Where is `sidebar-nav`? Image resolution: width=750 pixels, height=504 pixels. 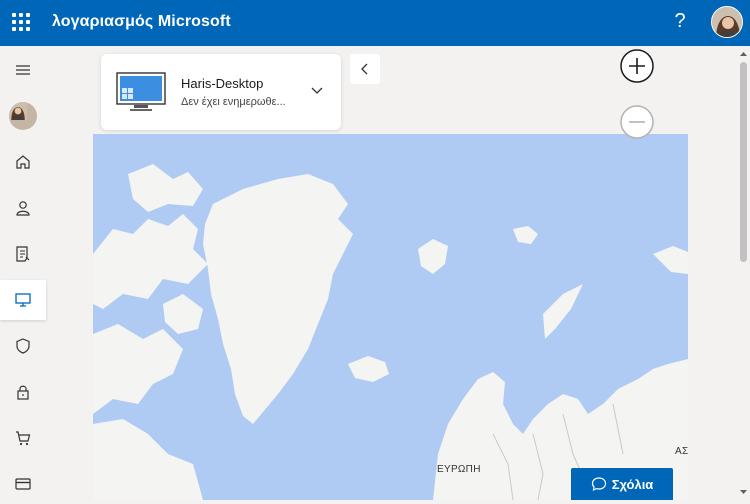 sidebar-nav is located at coordinates (23, 273).